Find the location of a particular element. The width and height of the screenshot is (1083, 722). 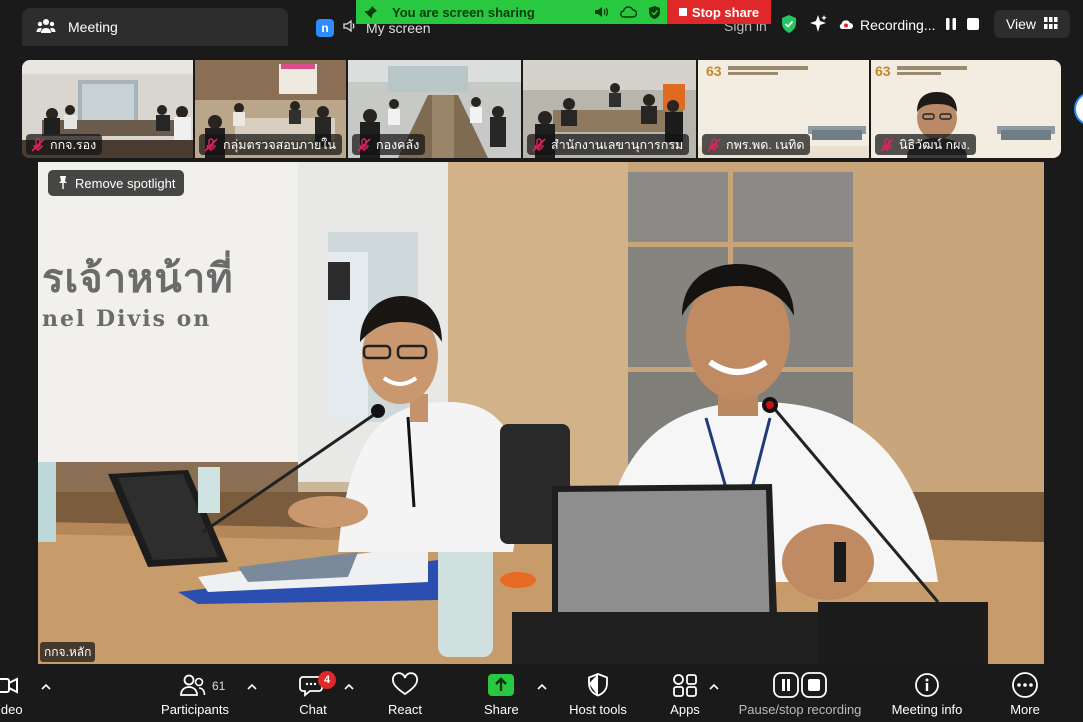

chat-label: Chat is located at coordinates (313, 709).